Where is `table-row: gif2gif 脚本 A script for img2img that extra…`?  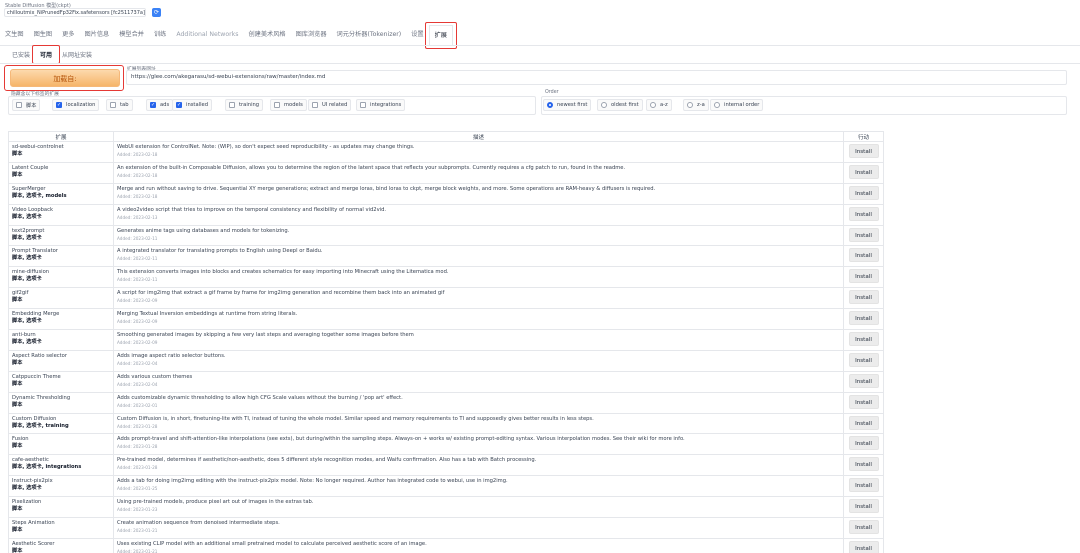 table-row: gif2gif 脚本 A script for img2img that extra… is located at coordinates (446, 298).